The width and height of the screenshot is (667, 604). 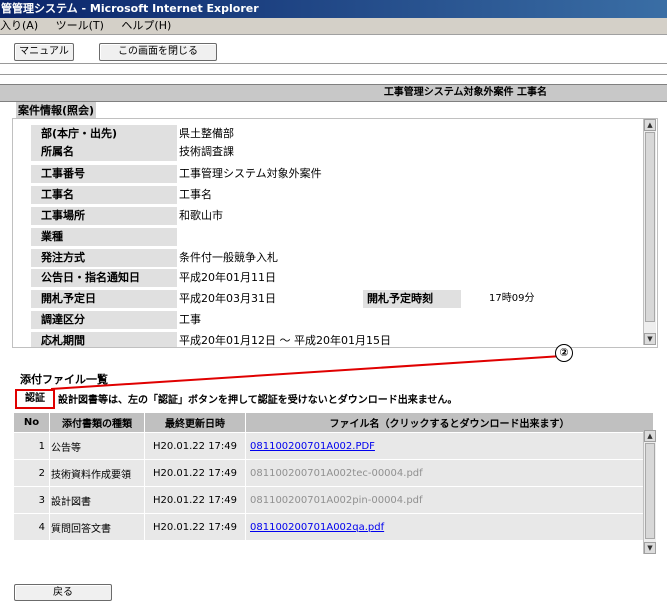 I want to click on file-name-disabled: 081100200701A002tec-00004.pdf, so click(x=450, y=473).